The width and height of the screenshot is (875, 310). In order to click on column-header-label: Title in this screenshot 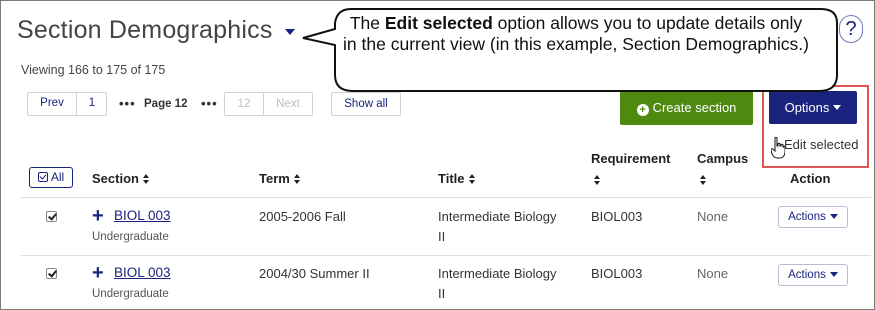, I will do `click(451, 178)`.